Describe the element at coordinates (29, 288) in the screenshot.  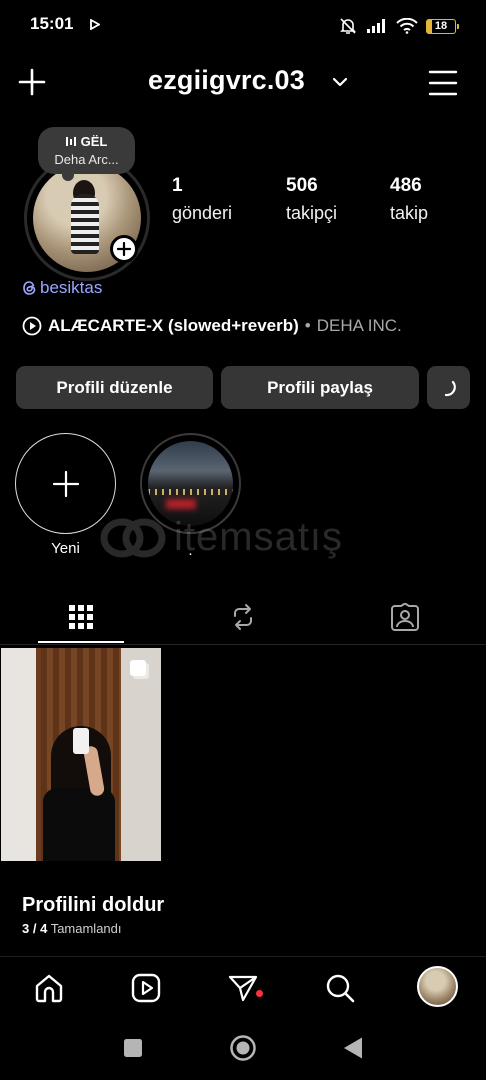
I see `threads-icon` at that location.